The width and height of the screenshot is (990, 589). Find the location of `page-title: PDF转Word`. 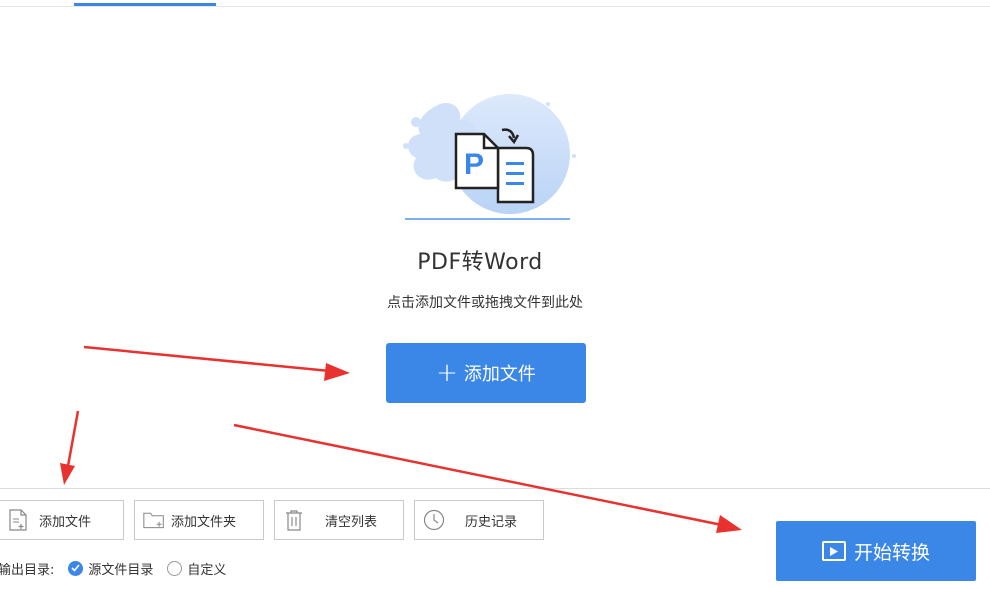

page-title: PDF转Word is located at coordinates (480, 262).